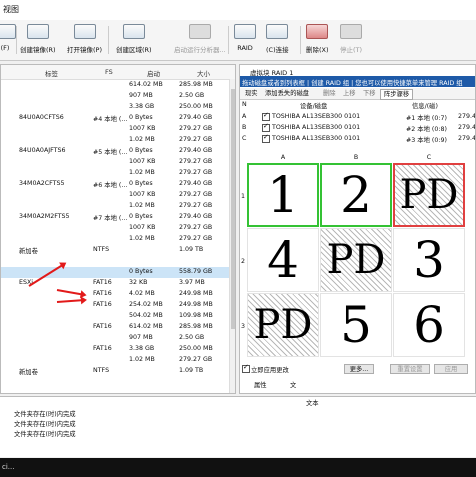 This screenshot has width=476, height=477. I want to click on table-row: 504.02 MB 109.98 MB, so click(115, 316).